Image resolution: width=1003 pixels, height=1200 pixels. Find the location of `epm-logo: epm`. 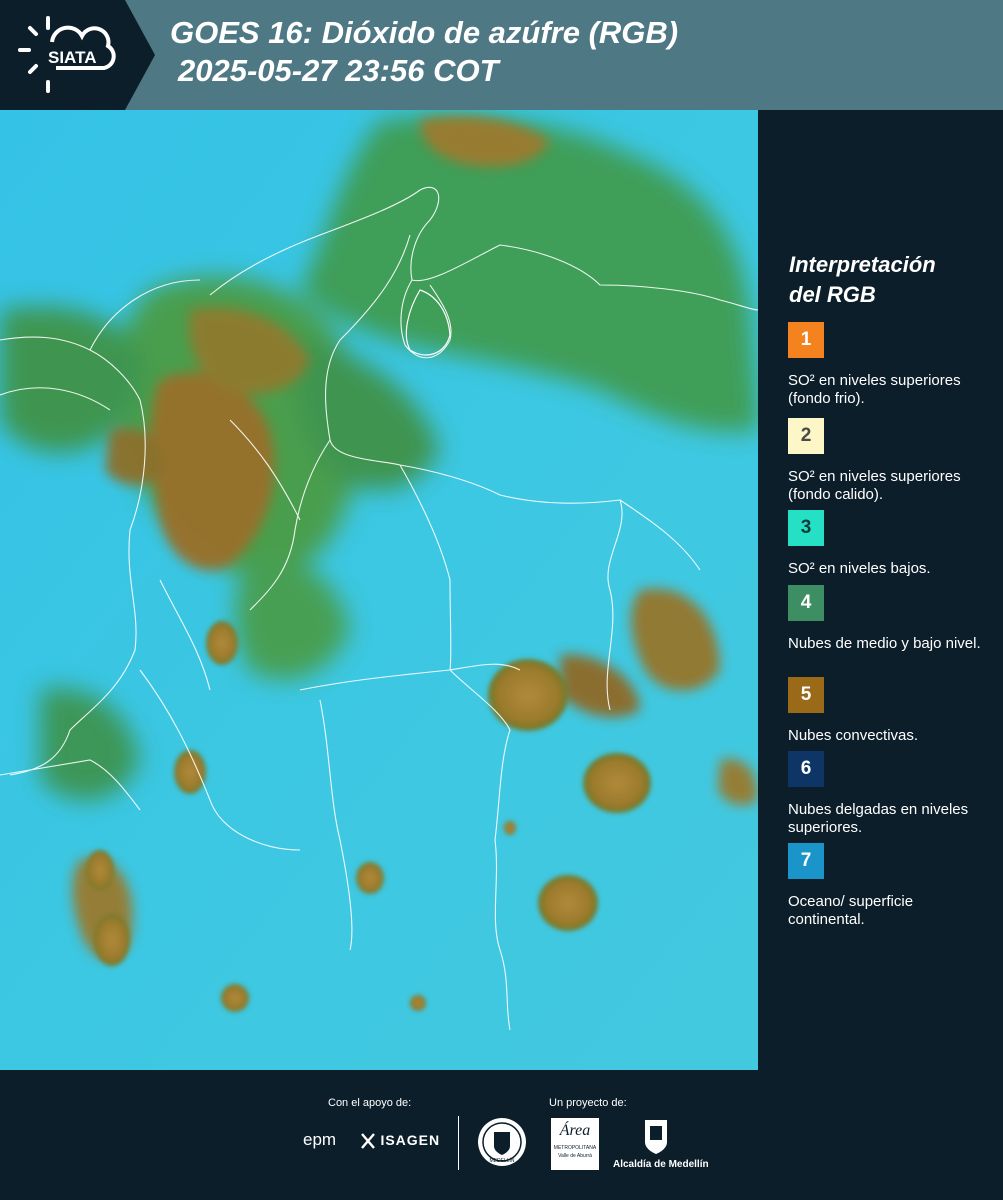

epm-logo: epm is located at coordinates (320, 1139).